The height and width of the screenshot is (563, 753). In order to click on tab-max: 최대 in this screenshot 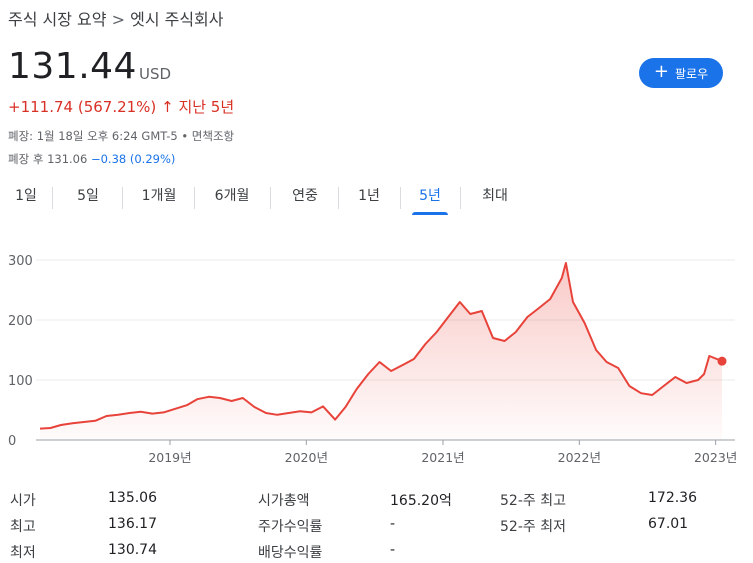, I will do `click(495, 197)`.